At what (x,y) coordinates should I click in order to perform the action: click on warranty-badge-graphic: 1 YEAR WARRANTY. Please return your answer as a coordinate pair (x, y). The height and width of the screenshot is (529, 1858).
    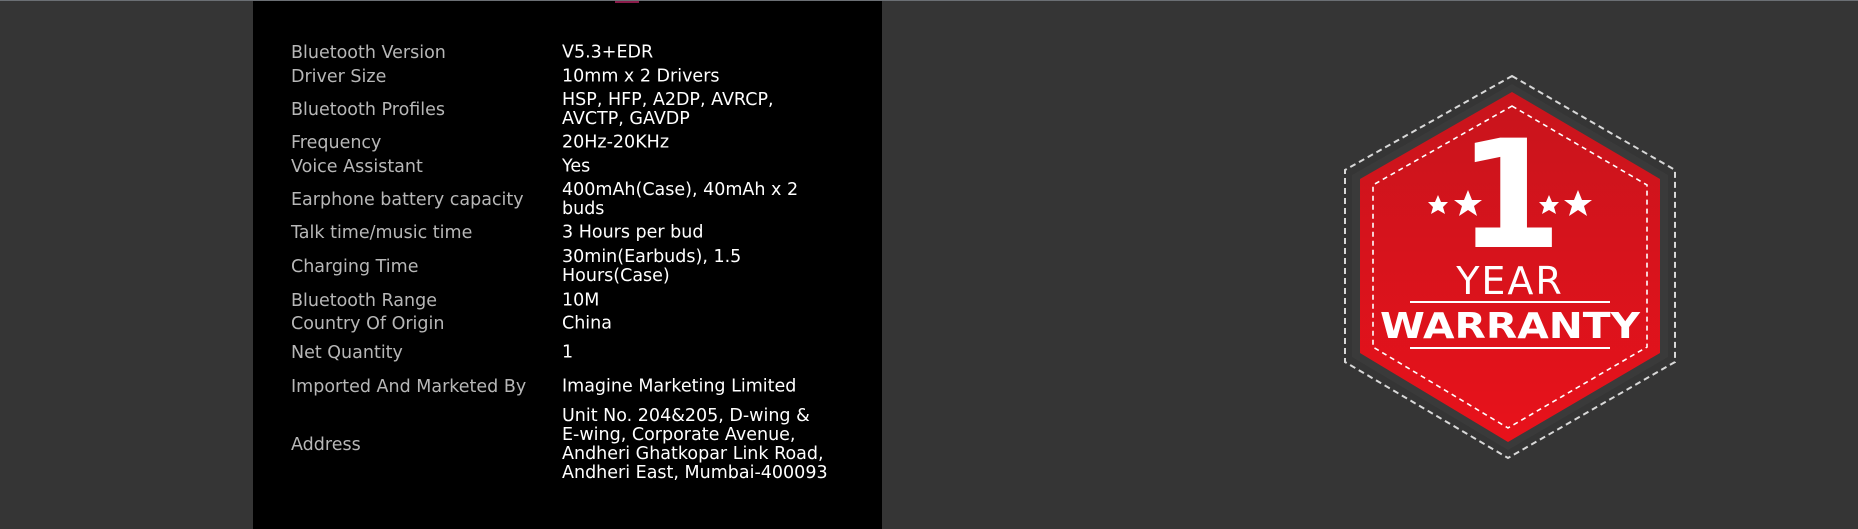
    Looking at the image, I should click on (1510, 267).